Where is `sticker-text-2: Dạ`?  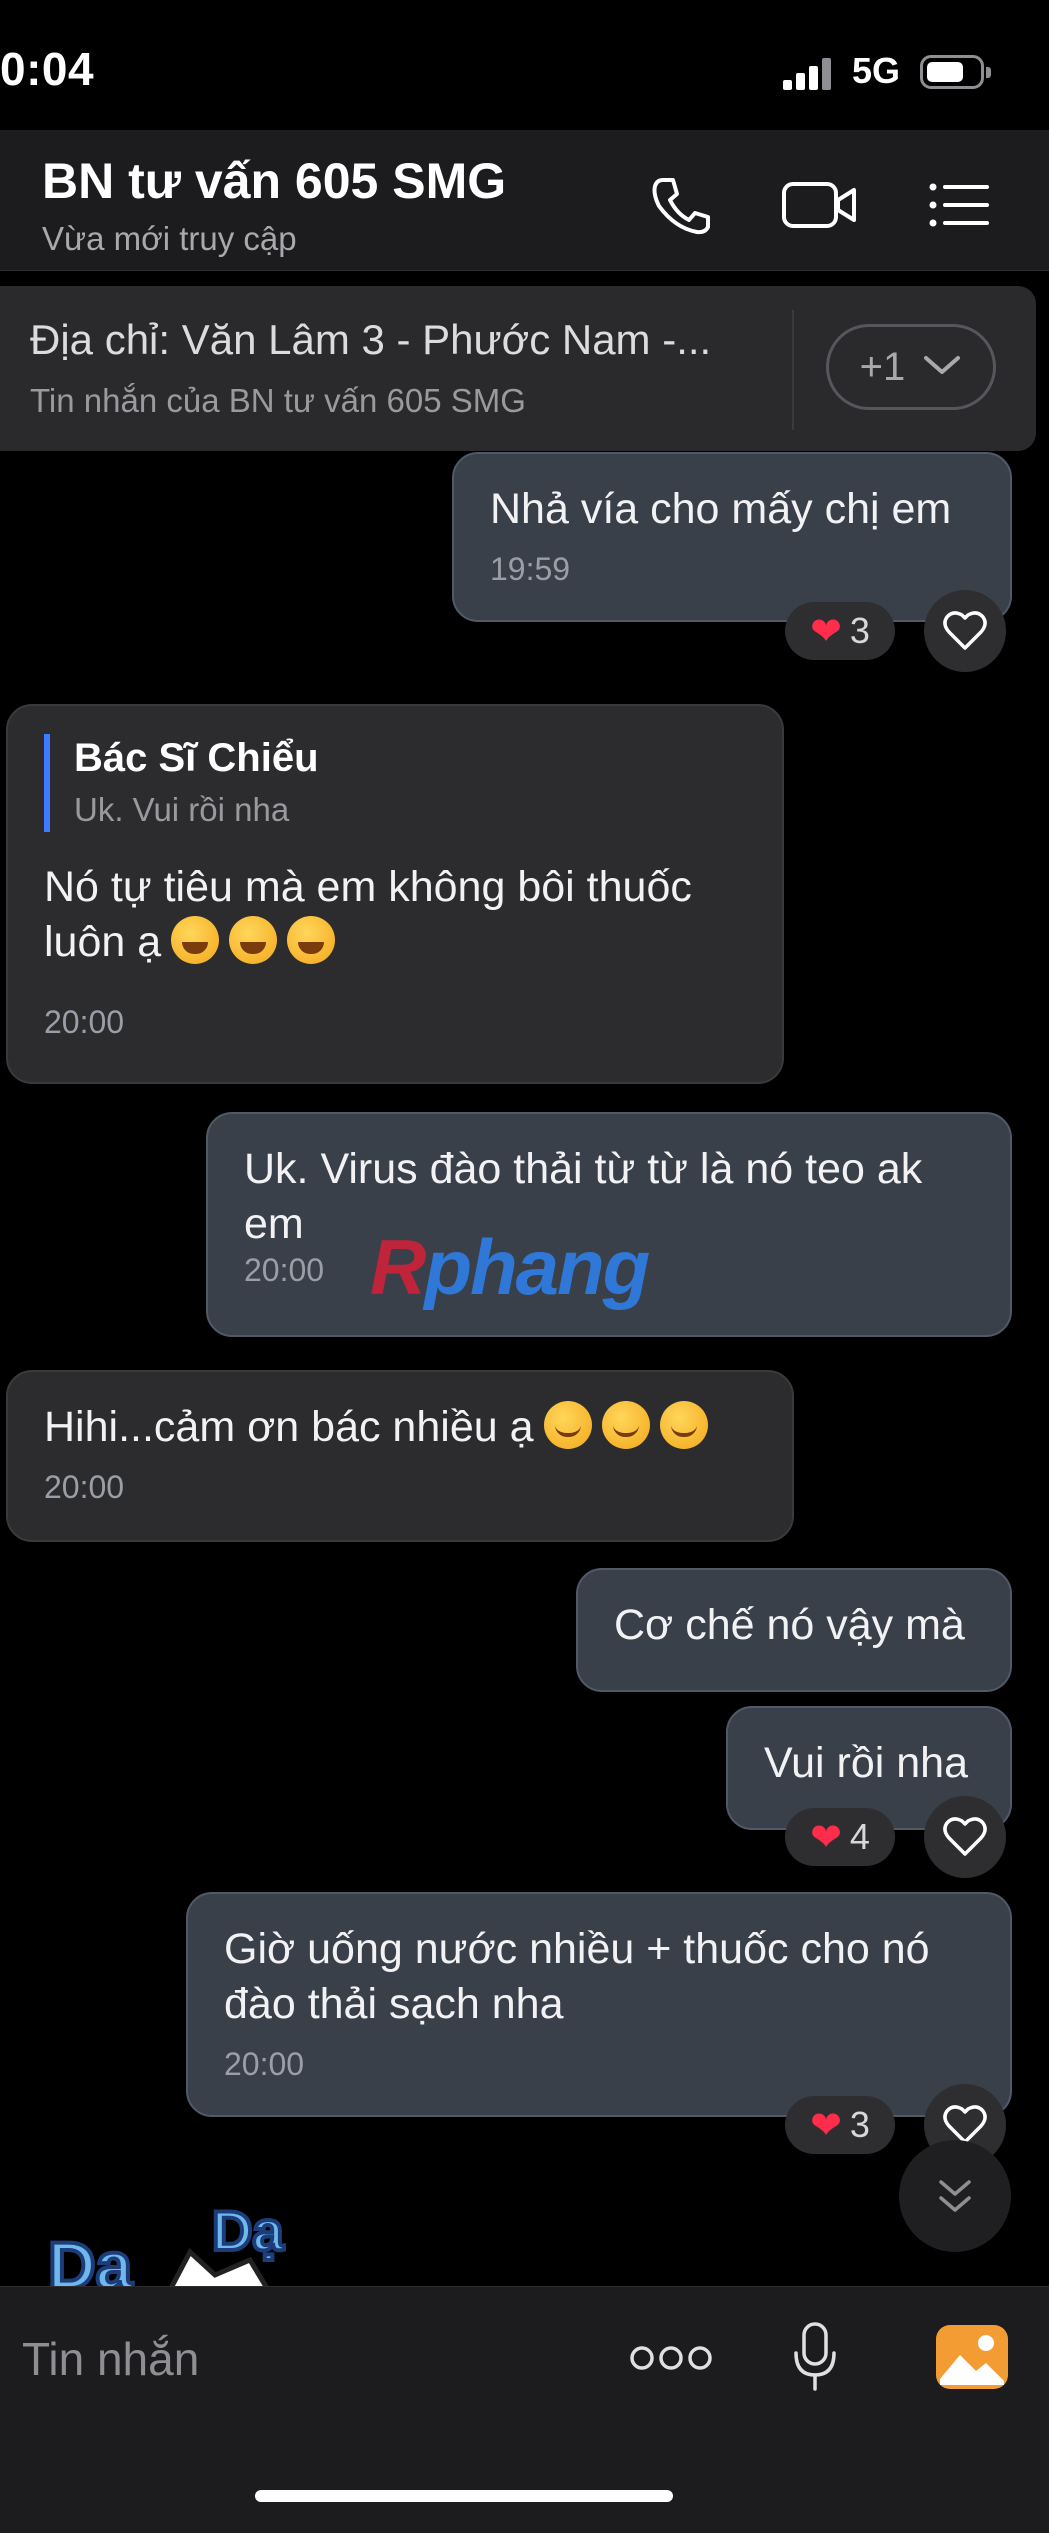 sticker-text-2: Dạ is located at coordinates (248, 2230).